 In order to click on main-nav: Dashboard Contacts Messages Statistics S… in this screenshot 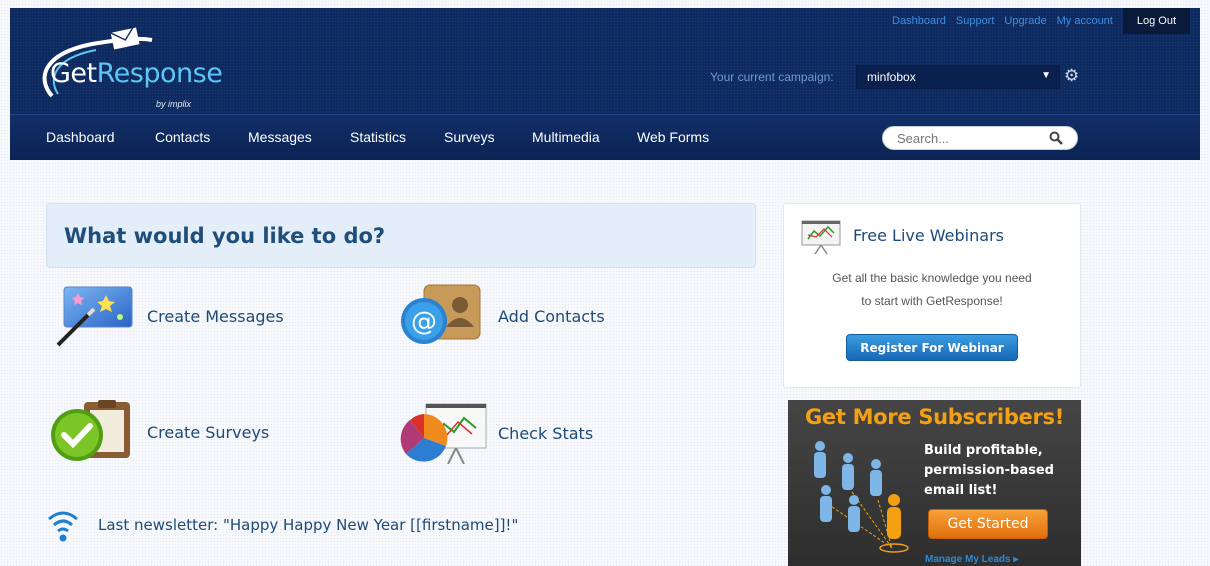, I will do `click(605, 137)`.